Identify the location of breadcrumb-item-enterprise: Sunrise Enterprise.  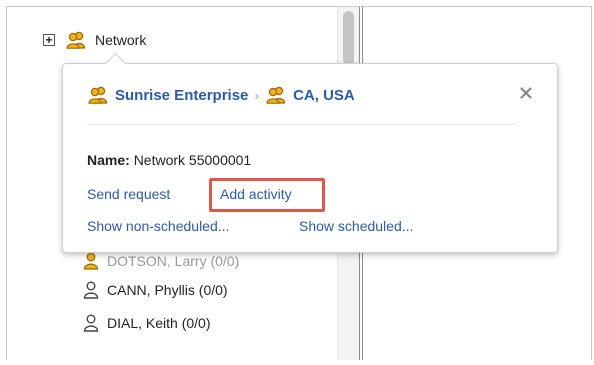
(167, 95).